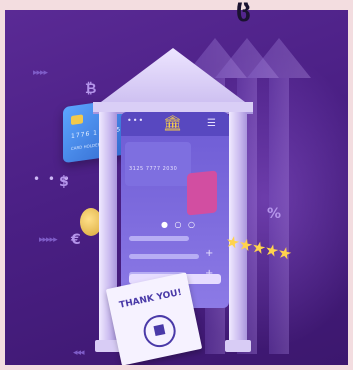 This screenshot has width=353, height=370. What do you see at coordinates (159, 331) in the screenshot?
I see `seal-icon` at bounding box center [159, 331].